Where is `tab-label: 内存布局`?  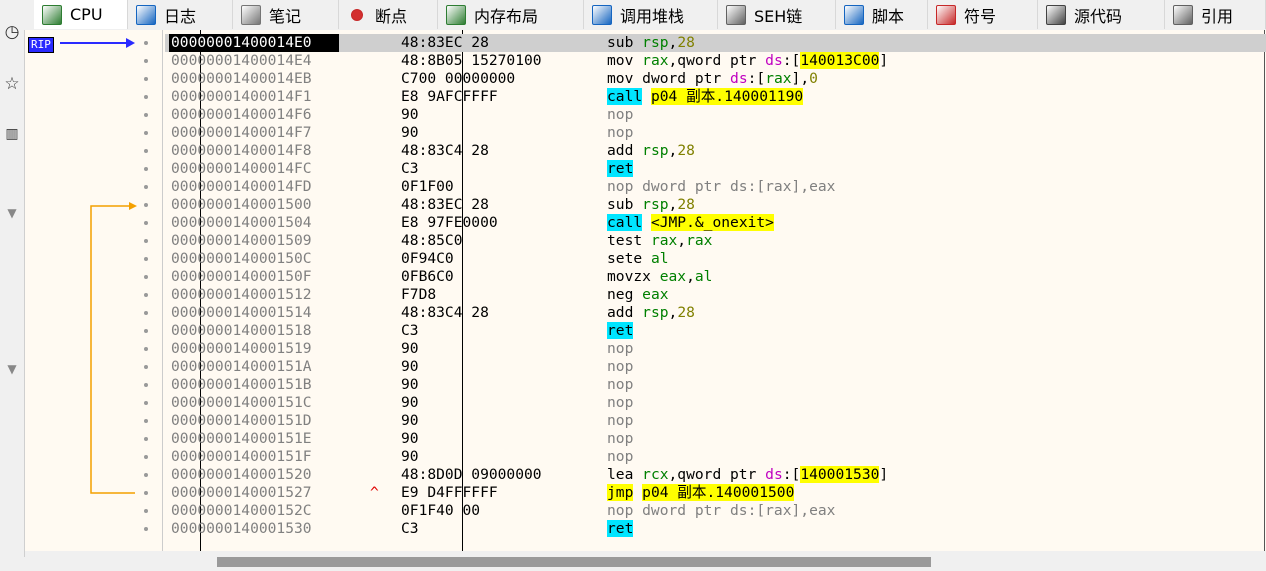 tab-label: 内存布局 is located at coordinates (506, 16).